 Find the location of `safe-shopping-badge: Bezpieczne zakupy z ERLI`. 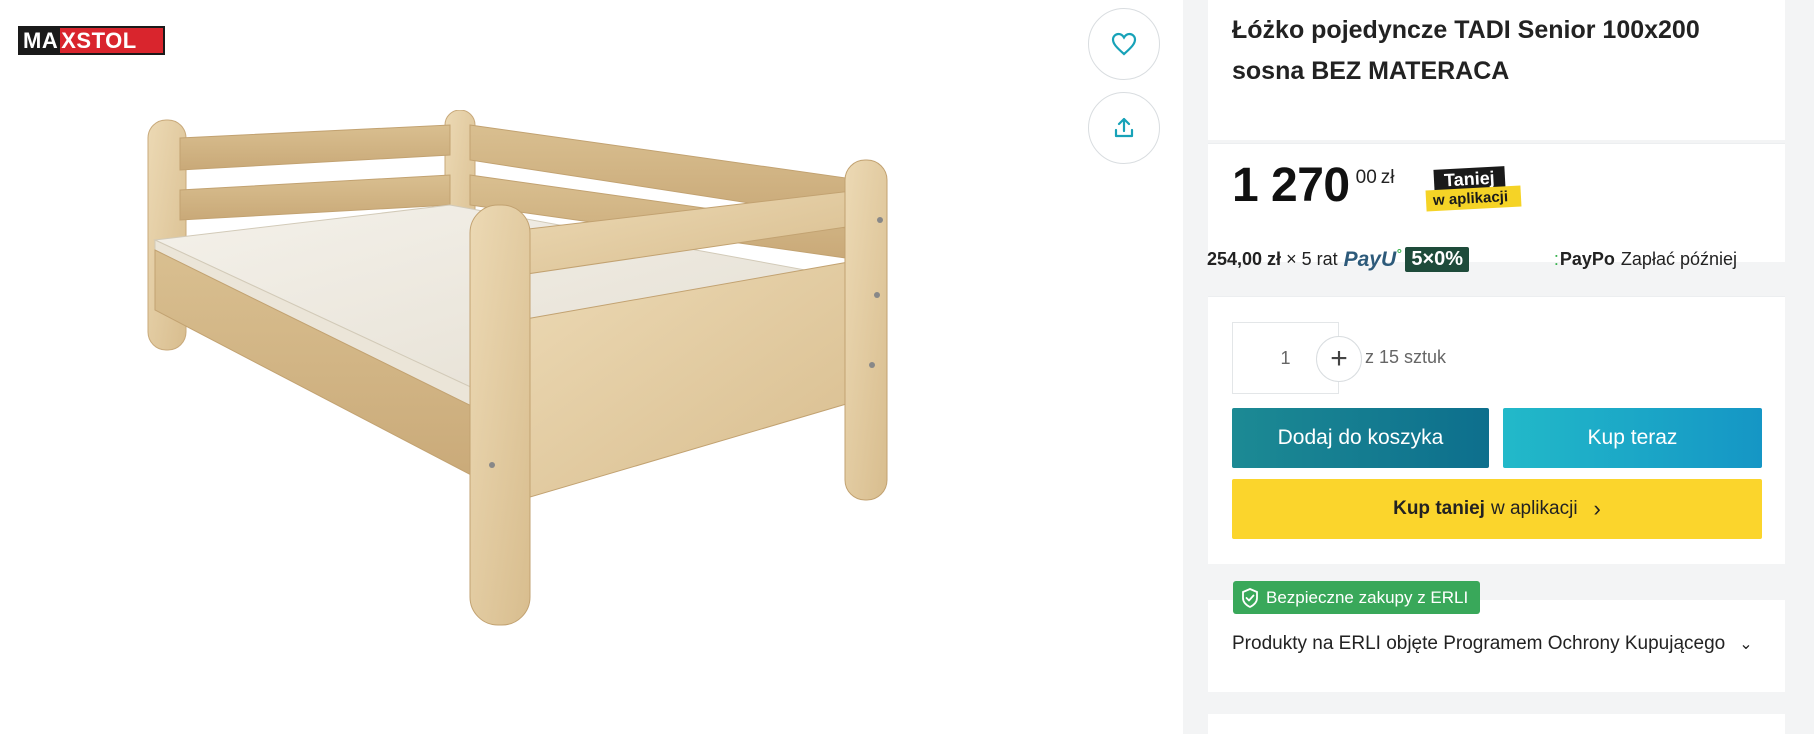

safe-shopping-badge: Bezpieczne zakupy z ERLI is located at coordinates (1357, 597).